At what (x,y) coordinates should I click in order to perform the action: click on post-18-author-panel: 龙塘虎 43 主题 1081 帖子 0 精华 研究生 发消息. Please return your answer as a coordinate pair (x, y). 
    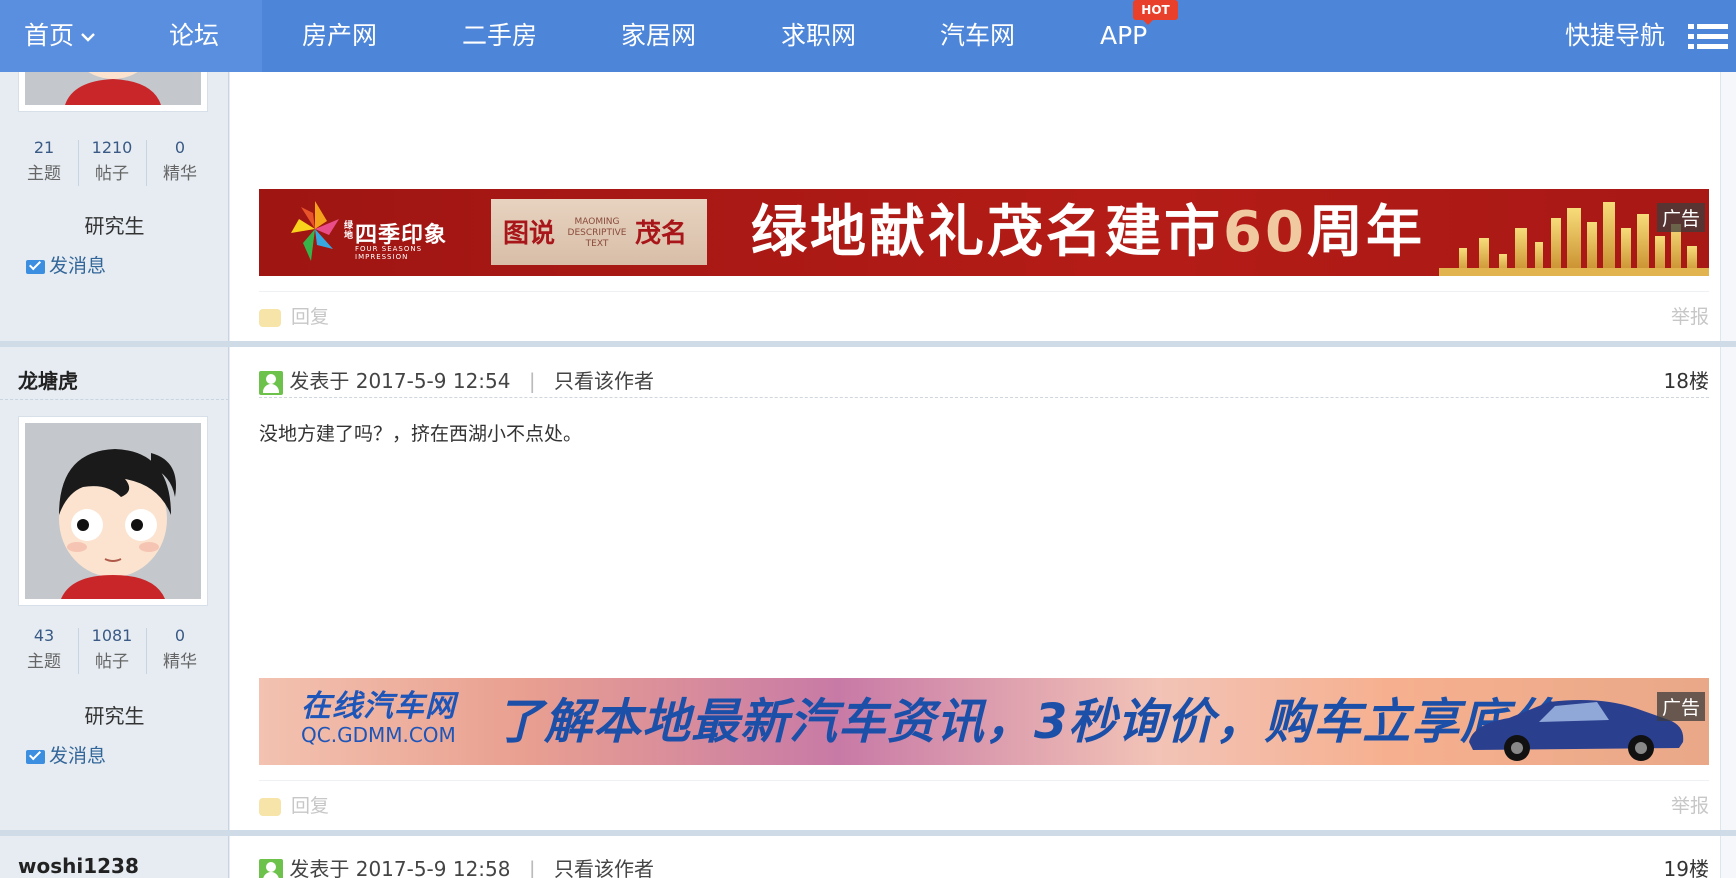
    Looking at the image, I should click on (114, 588).